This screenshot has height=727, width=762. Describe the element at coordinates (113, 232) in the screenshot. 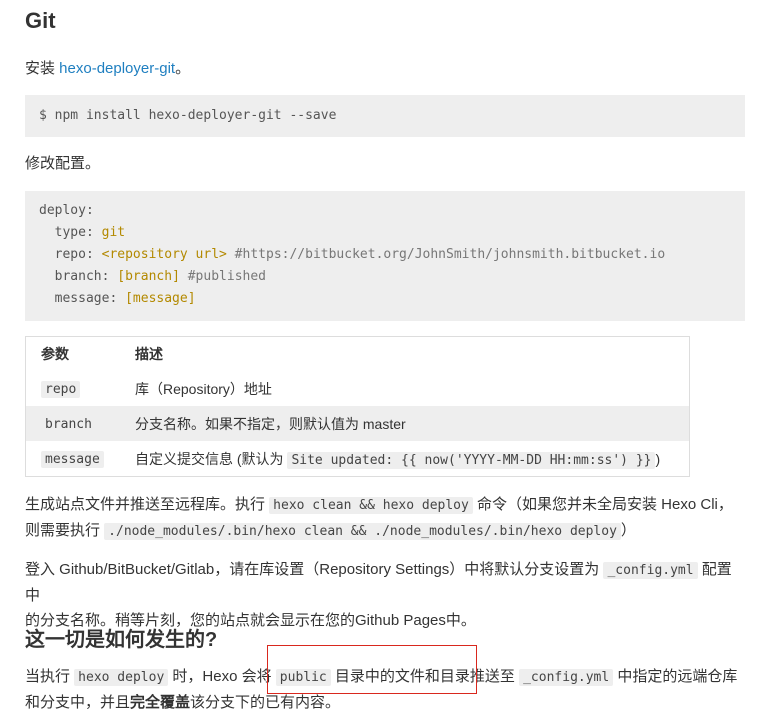

I see `code-type-val: git` at that location.